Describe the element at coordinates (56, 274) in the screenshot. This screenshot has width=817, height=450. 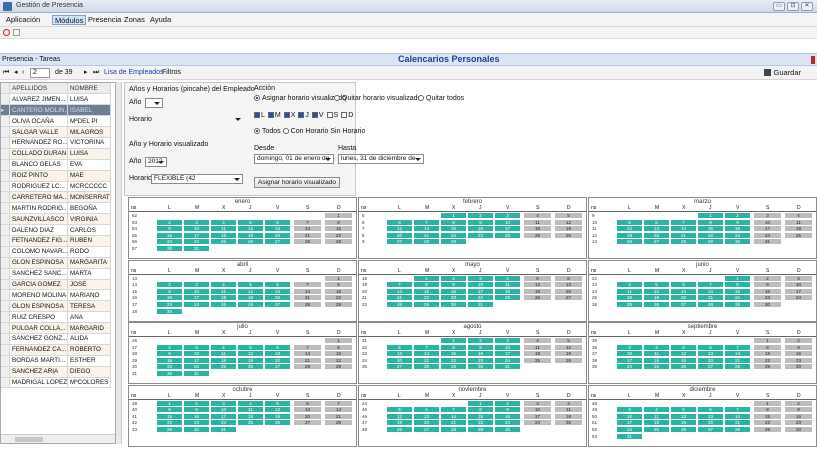
I see `table-row: SANCHEZ SANC... MARTA` at that location.